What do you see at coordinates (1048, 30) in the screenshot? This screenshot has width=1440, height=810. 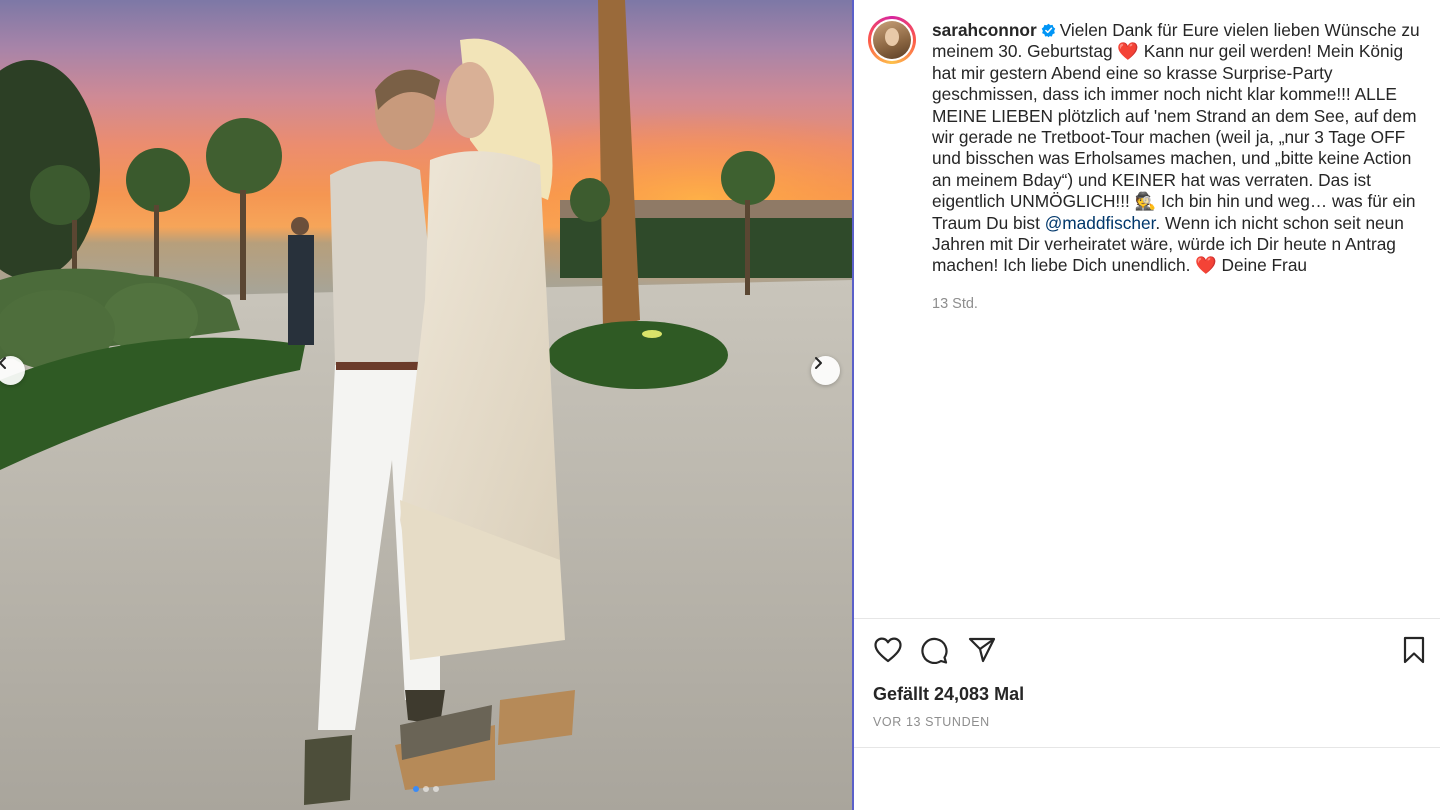 I see `verified-badge-icon` at bounding box center [1048, 30].